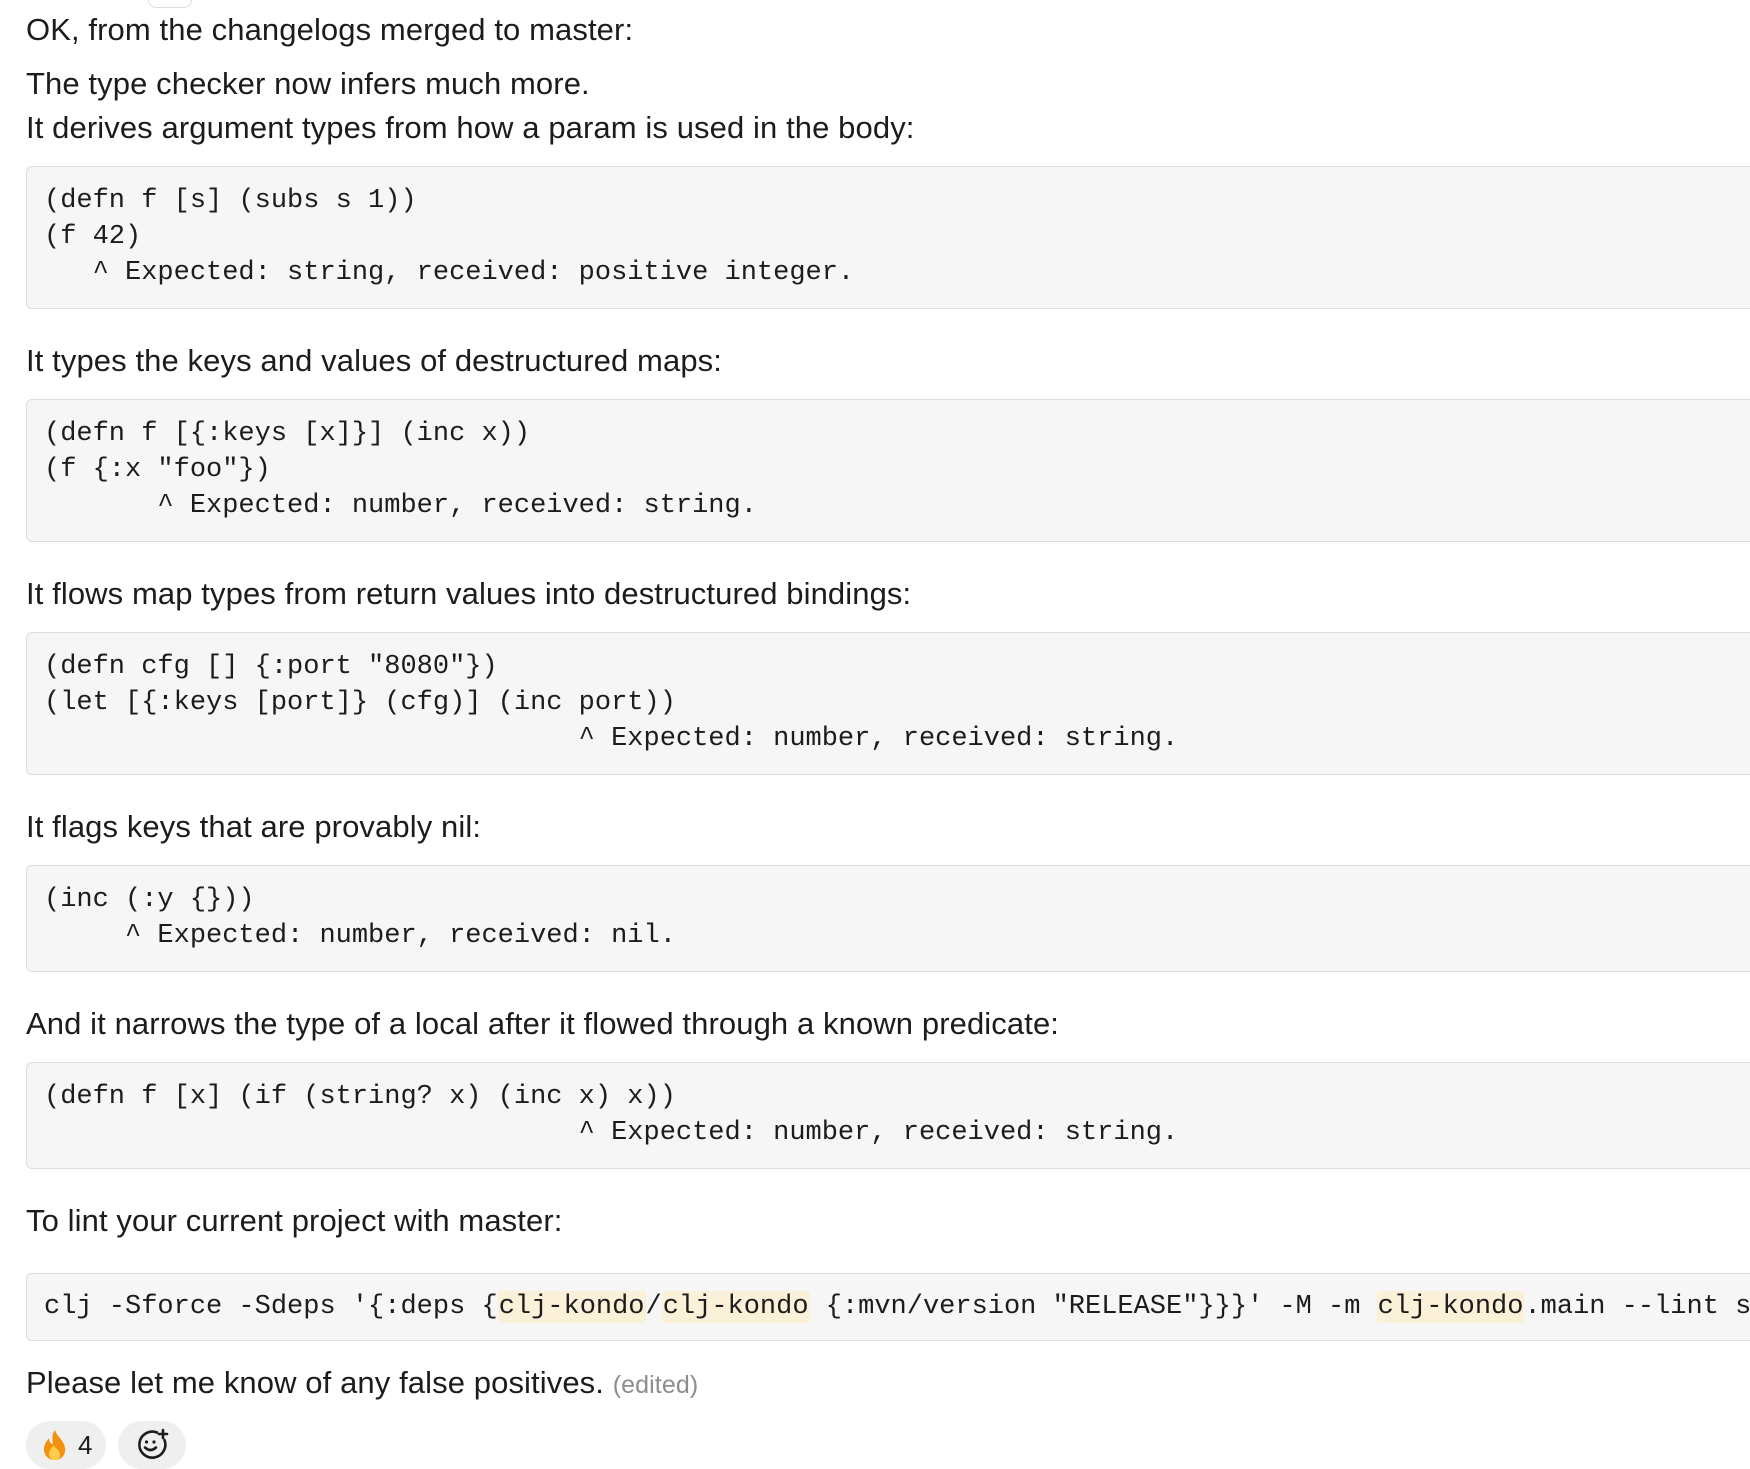 This screenshot has height=1469, width=1750. I want to click on command-part-1: clj -Sforce -Sdeps '{:deps {, so click(271, 1307).